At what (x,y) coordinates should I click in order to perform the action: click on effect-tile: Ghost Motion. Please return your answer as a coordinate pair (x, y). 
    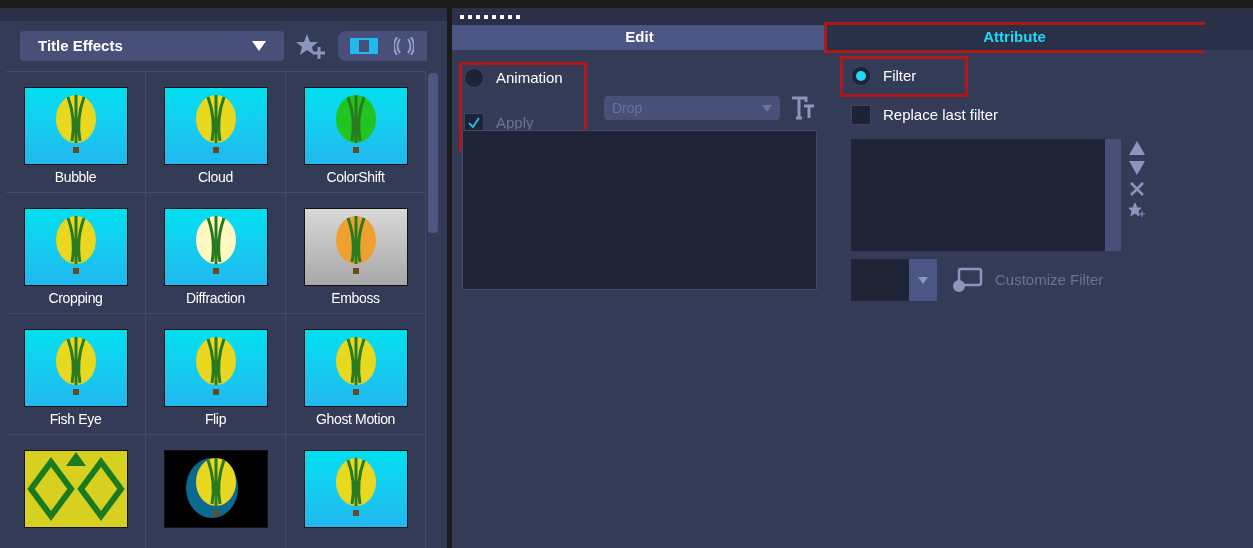
    Looking at the image, I should click on (356, 374).